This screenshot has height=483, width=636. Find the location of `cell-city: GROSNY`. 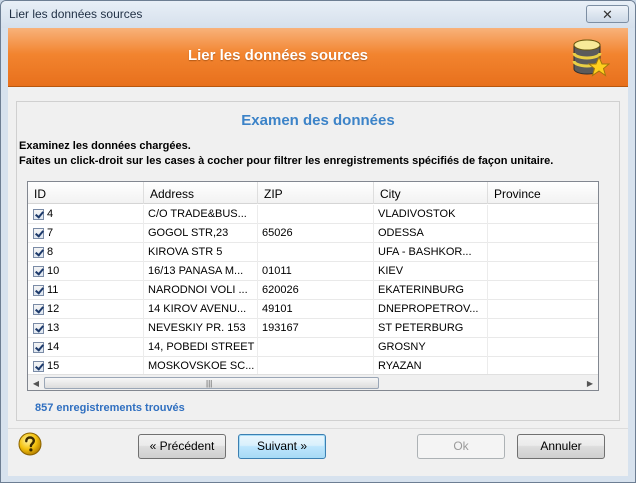

cell-city: GROSNY is located at coordinates (431, 347).